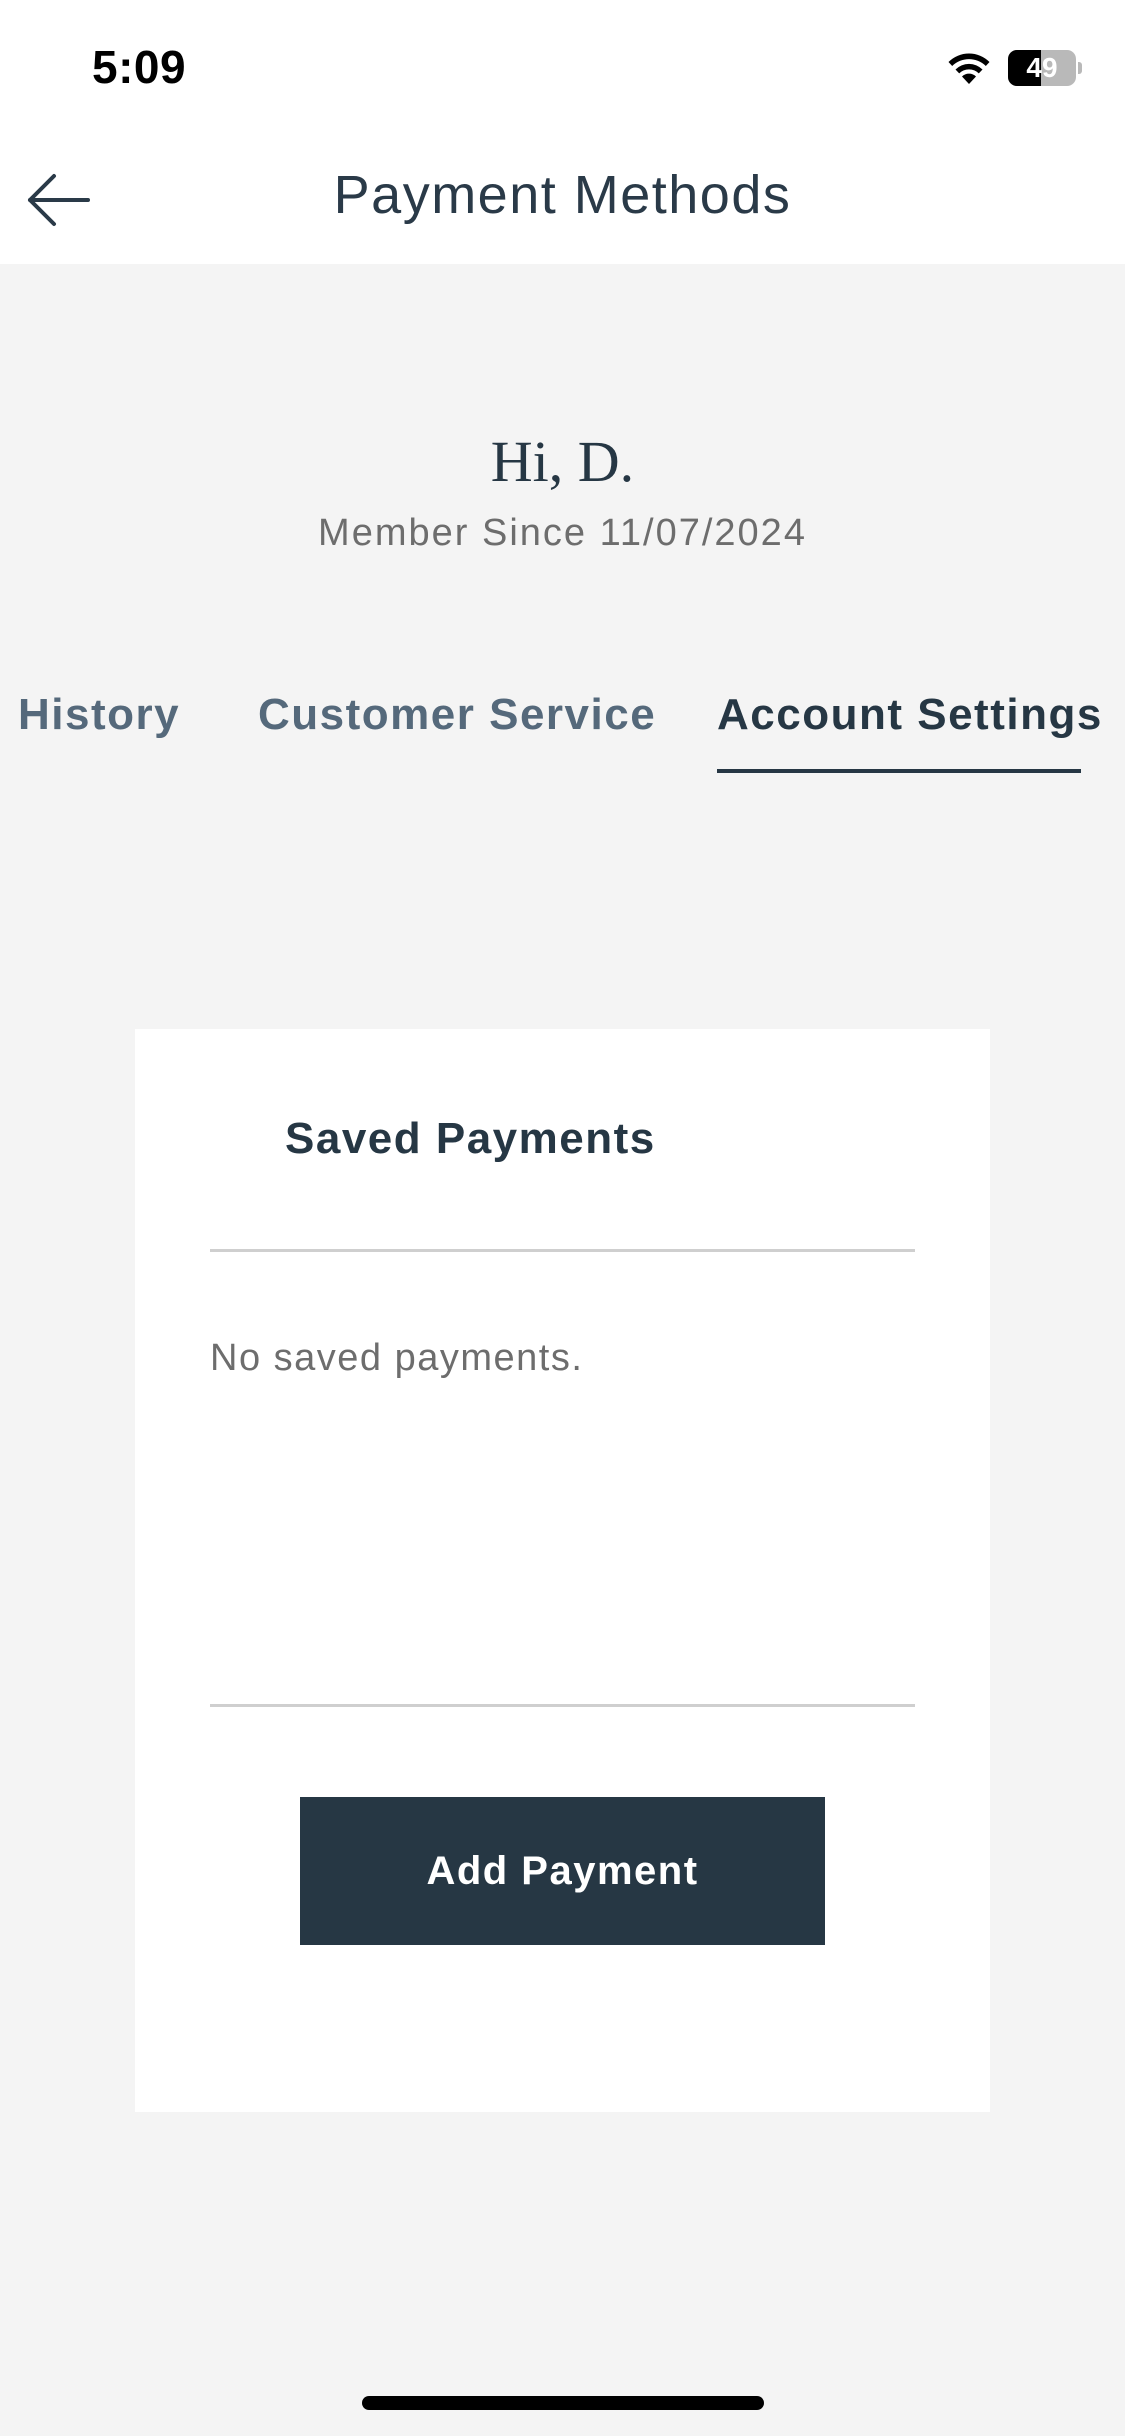 The width and height of the screenshot is (1125, 2436). What do you see at coordinates (470, 1138) in the screenshot?
I see `saved-payments-title: Saved Payments` at bounding box center [470, 1138].